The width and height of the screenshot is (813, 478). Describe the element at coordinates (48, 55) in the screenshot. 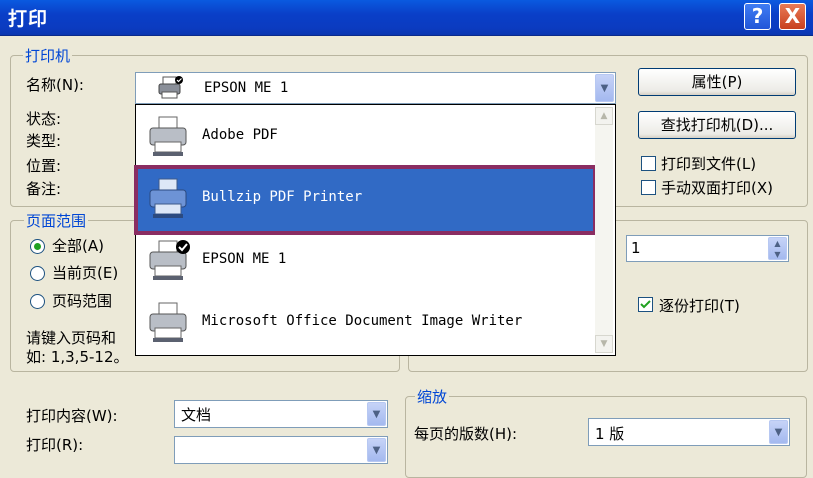

I see `printer-group-label: 打印机` at that location.